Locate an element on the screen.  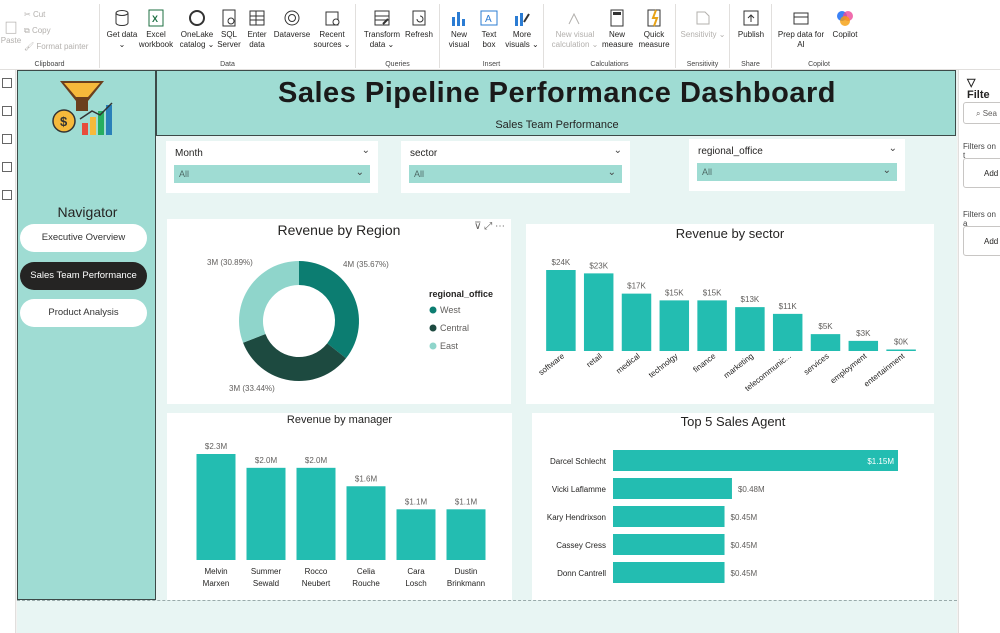
calculator-icon is located at coordinates (617, 18).